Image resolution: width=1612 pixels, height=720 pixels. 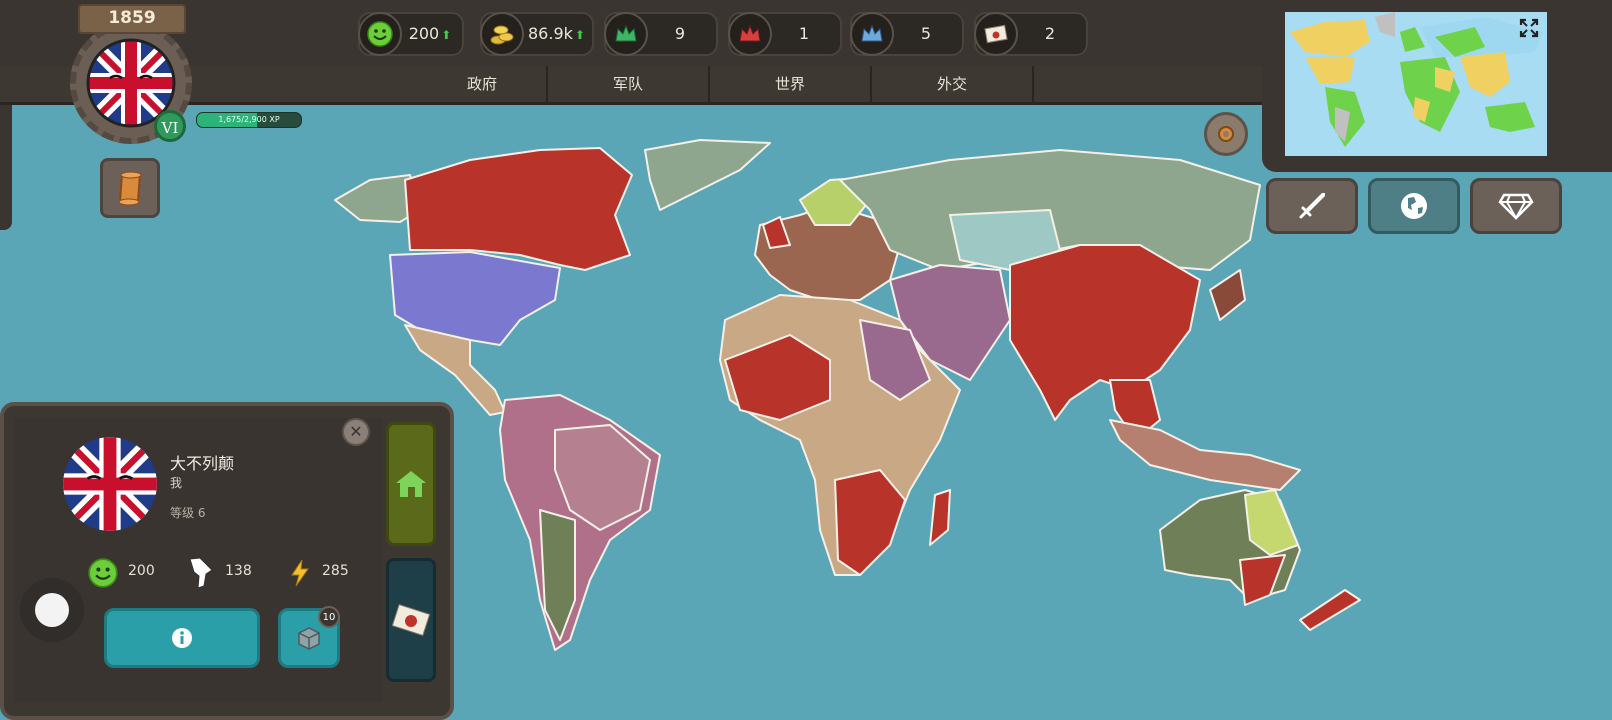 I want to click on war-button, so click(x=1312, y=206).